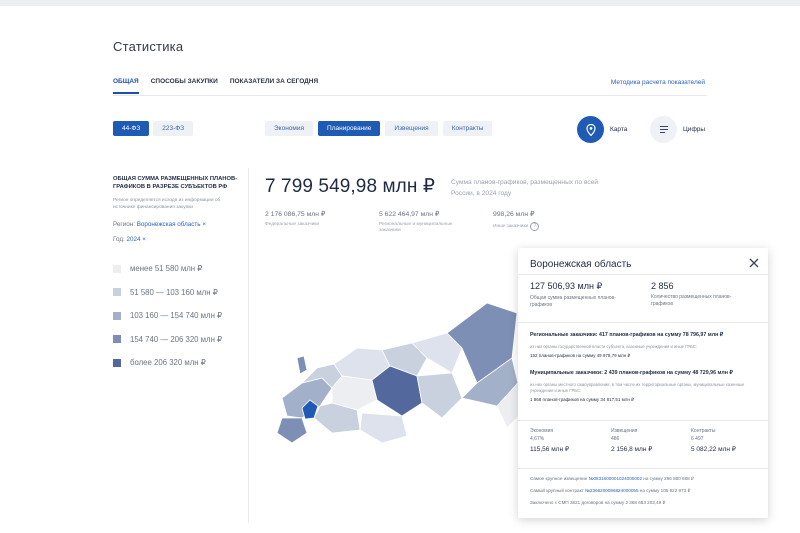 This screenshot has height=533, width=800. Describe the element at coordinates (511, 226) in the screenshot. I see `other-label-text: Иные заказчики` at that location.